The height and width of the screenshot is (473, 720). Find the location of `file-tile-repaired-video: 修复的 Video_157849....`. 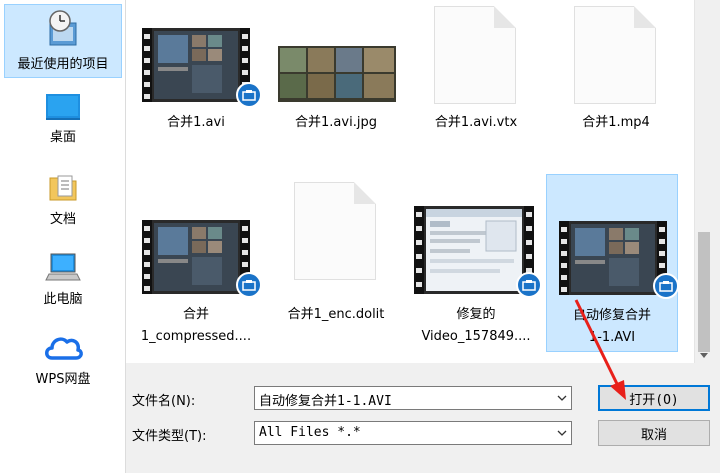

file-tile-repaired-video: 修复的 Video_157849.... is located at coordinates (476, 263).